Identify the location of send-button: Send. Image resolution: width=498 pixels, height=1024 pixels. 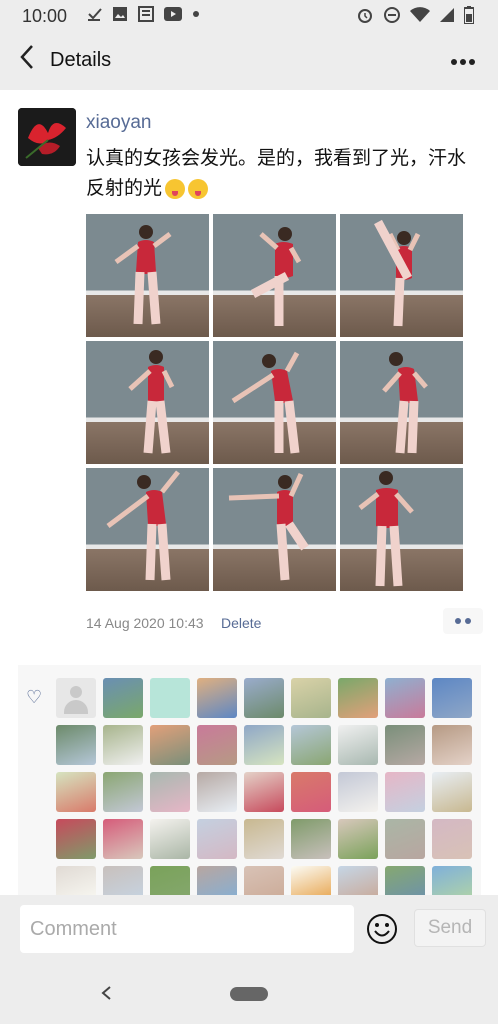
(450, 928).